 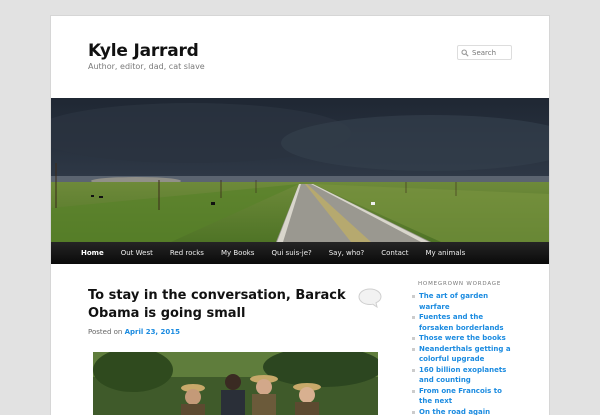 I want to click on nav-item-home: Home, so click(x=92, y=253).